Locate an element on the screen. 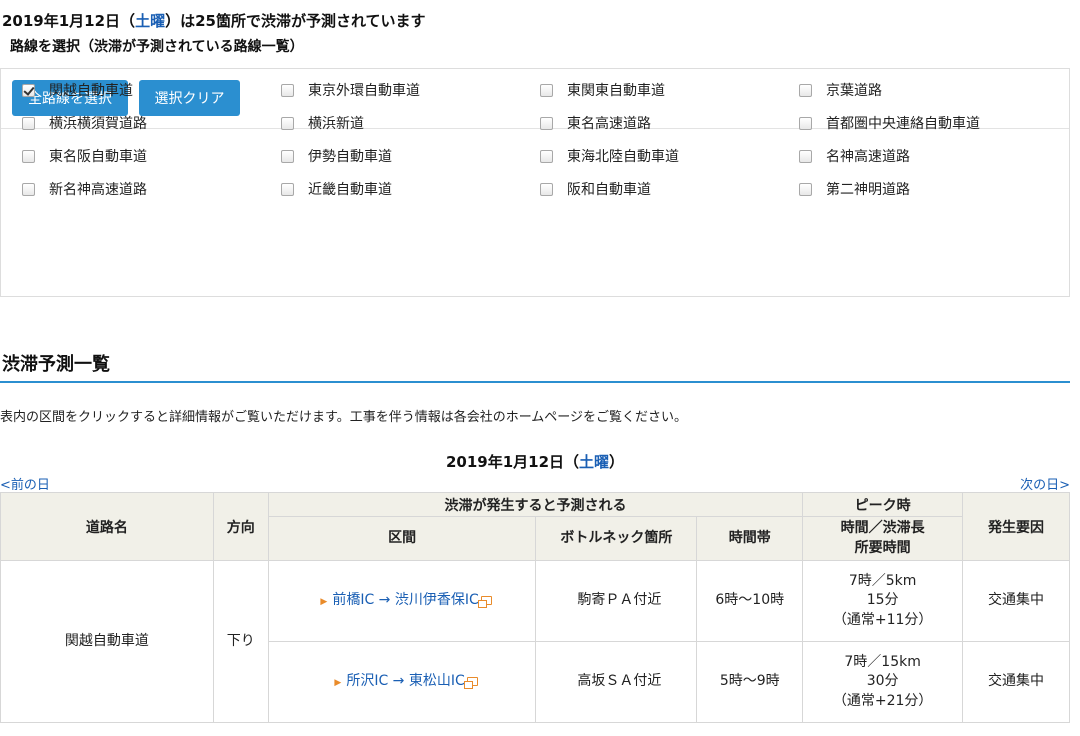  route-option-kanetsu: 関越自動車道 is located at coordinates (77, 90).